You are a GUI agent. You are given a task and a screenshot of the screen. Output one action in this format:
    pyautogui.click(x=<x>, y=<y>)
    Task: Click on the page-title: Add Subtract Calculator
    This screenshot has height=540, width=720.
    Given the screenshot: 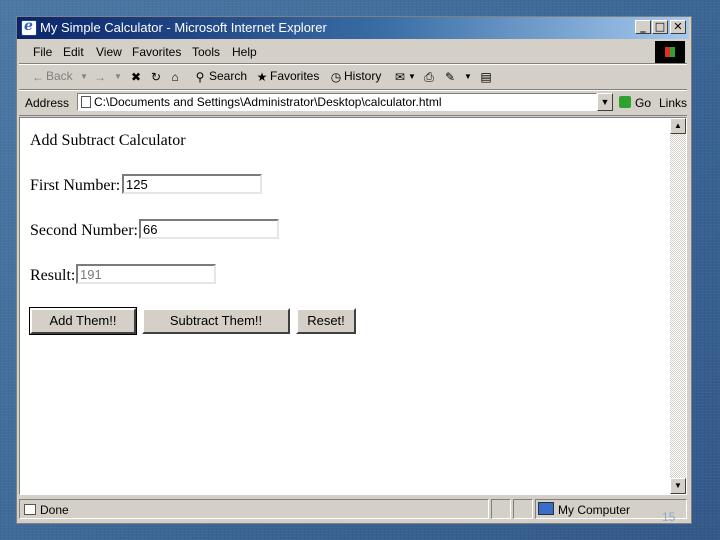 What is the action you would take?
    pyautogui.click(x=108, y=140)
    